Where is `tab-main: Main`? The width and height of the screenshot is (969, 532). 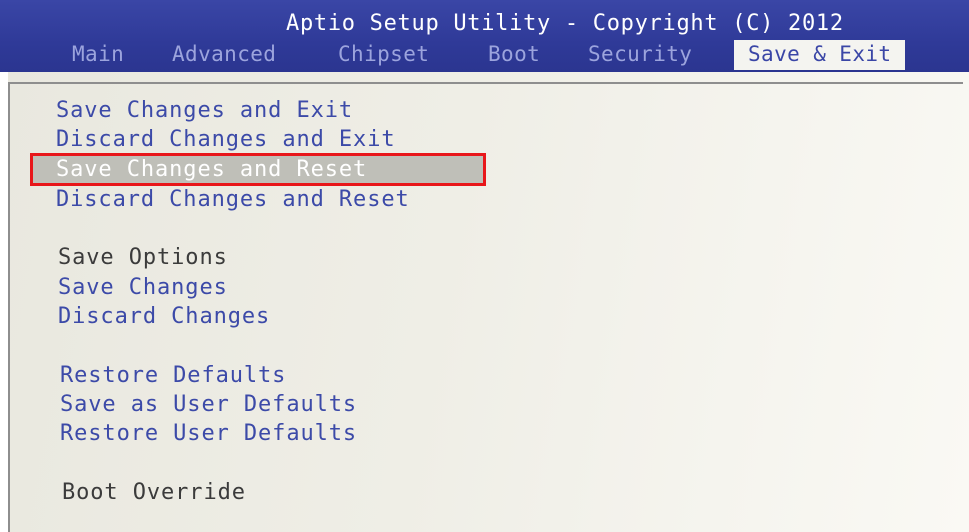 tab-main: Main is located at coordinates (98, 55).